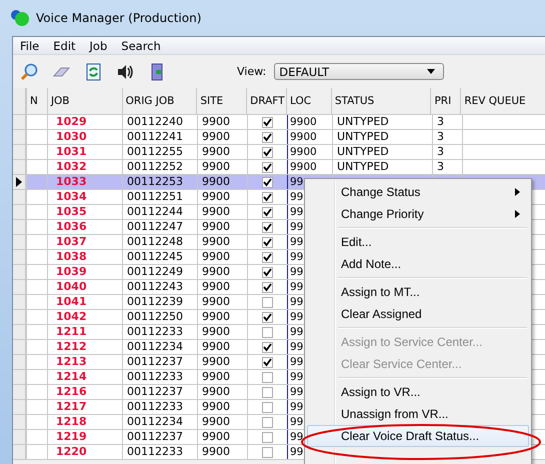 This screenshot has height=464, width=545. Describe the element at coordinates (266, 101) in the screenshot. I see `column-header: DRAFT` at that location.